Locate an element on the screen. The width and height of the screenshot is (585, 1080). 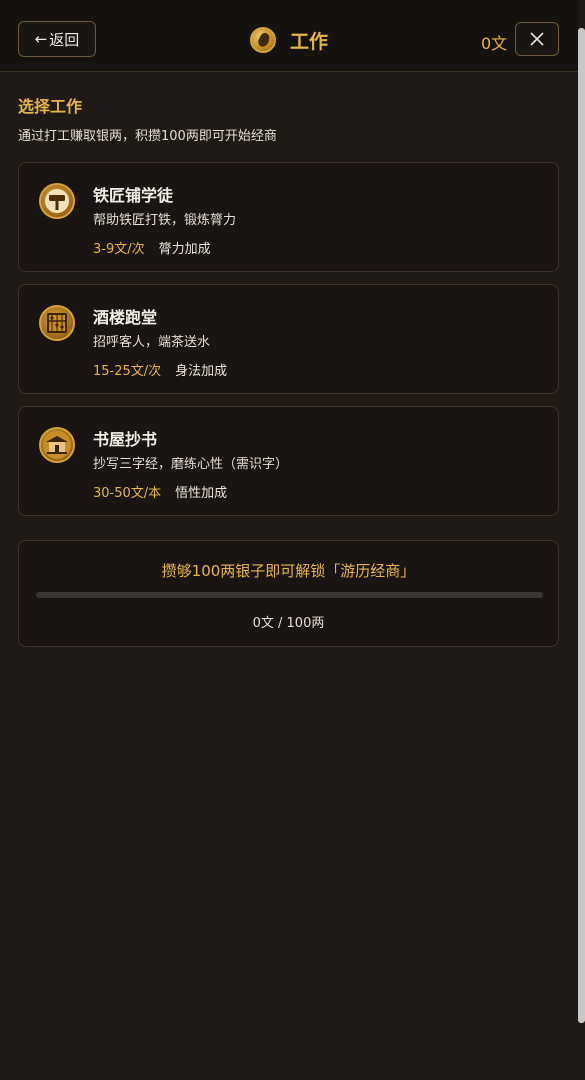
progress-label: 0文 / 100两 is located at coordinates (288, 623).